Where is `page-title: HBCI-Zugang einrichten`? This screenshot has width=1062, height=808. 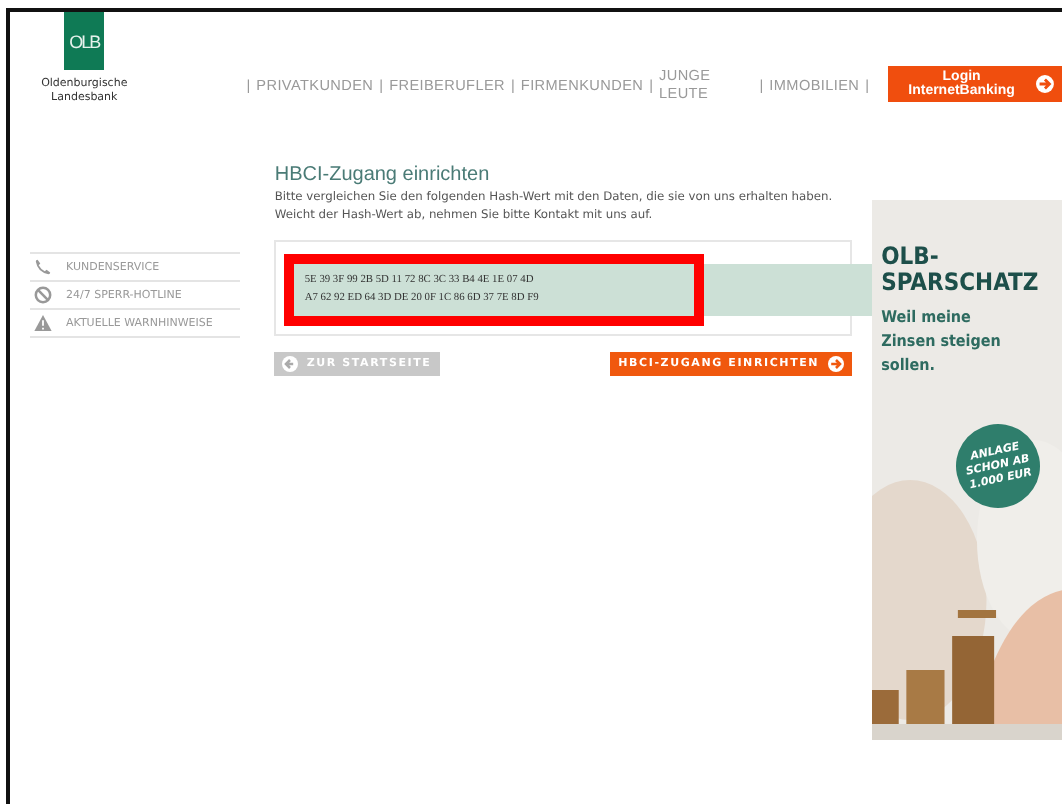 page-title: HBCI-Zugang einrichten is located at coordinates (383, 175).